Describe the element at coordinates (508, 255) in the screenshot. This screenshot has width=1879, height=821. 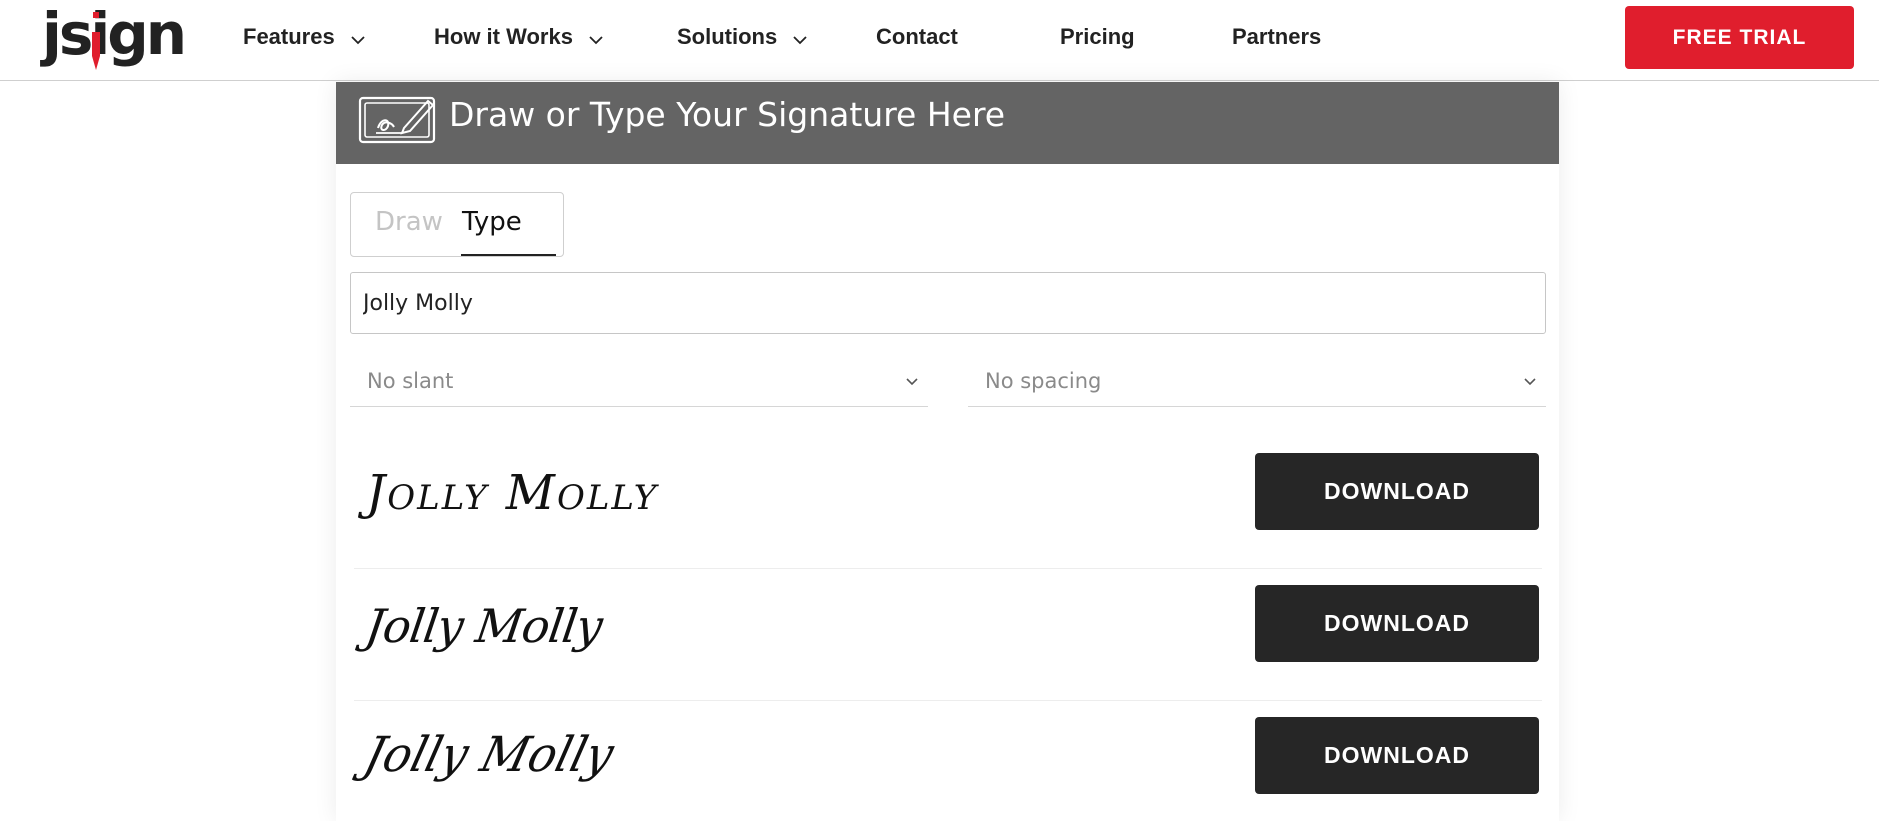
I see `active-tab-indicator` at that location.